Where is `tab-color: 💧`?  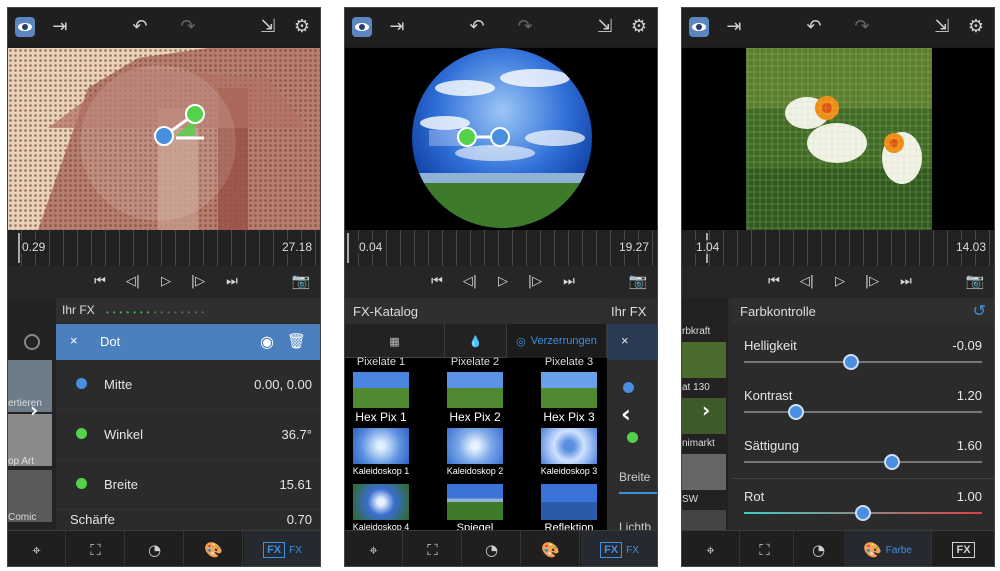
tab-color: 💧 is located at coordinates (476, 341).